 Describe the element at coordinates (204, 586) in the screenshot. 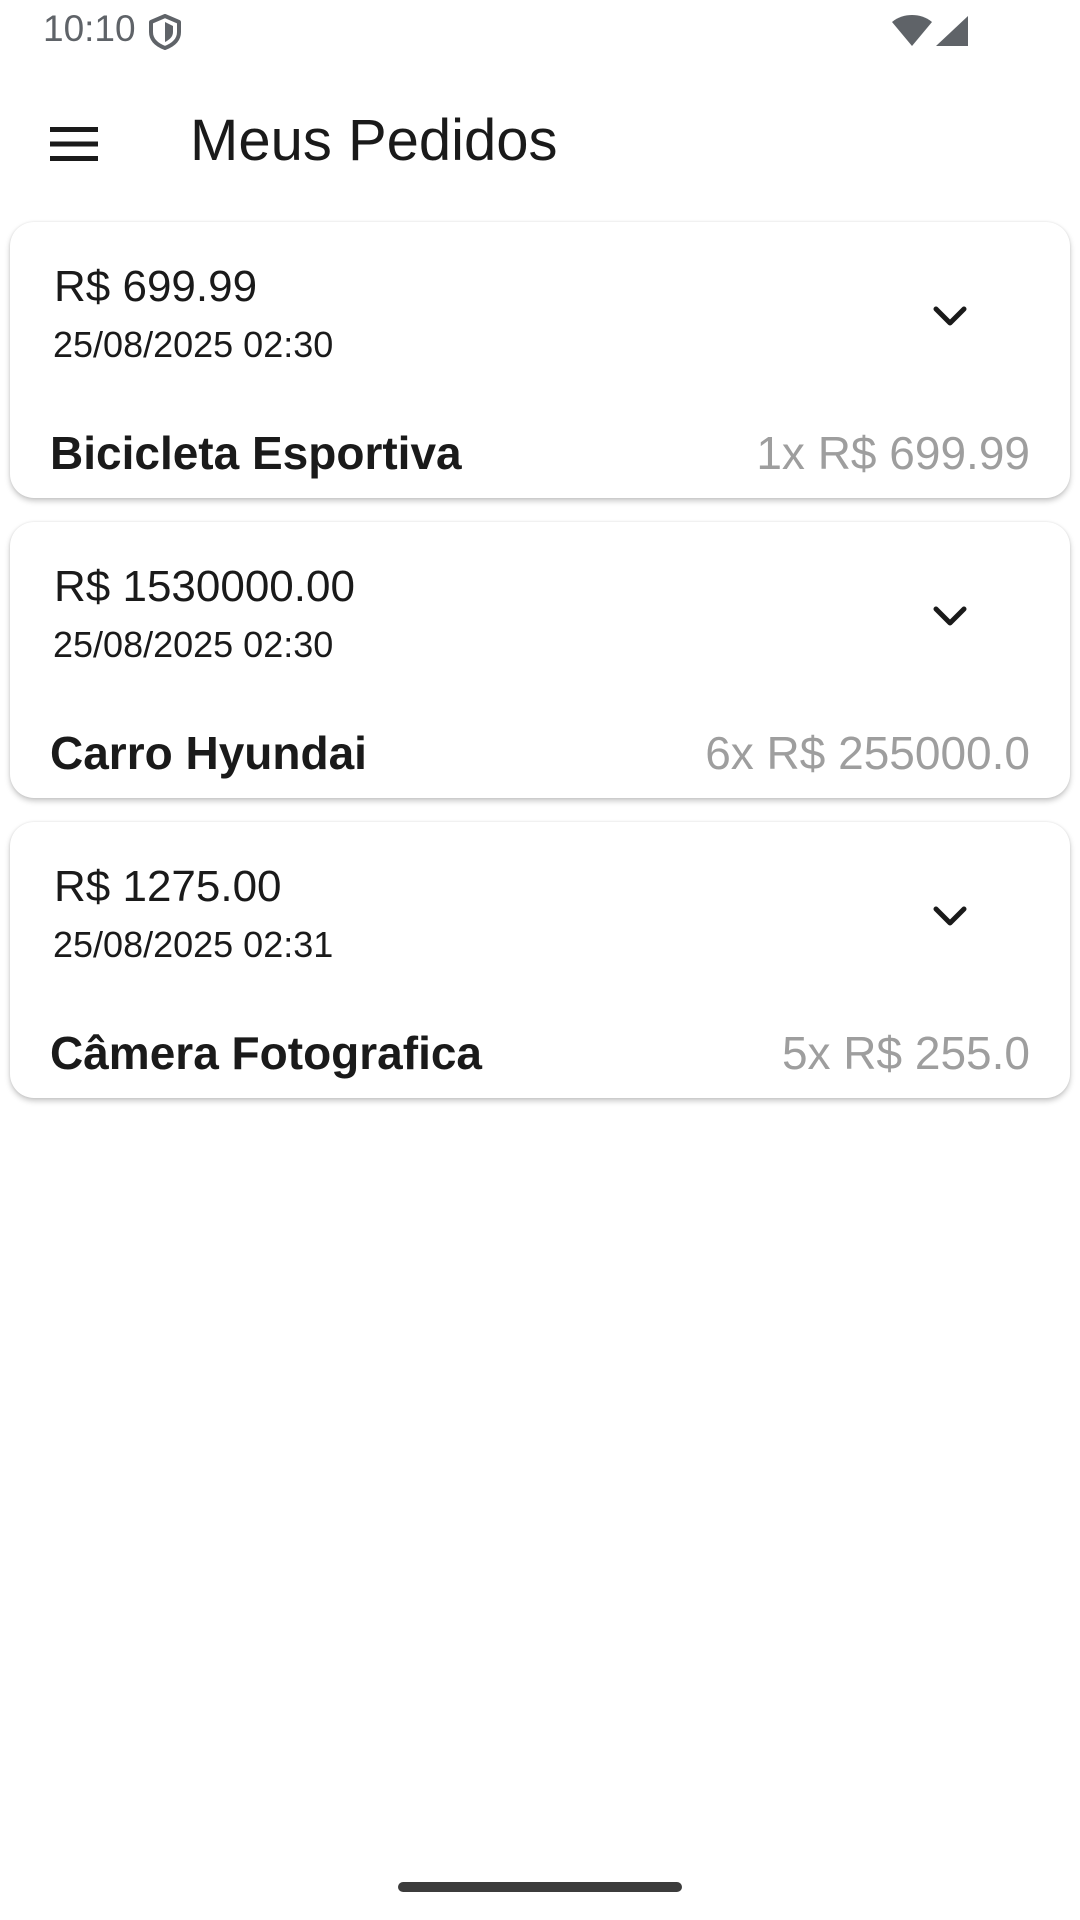

I see `order-total: R$ 1530000.00` at that location.